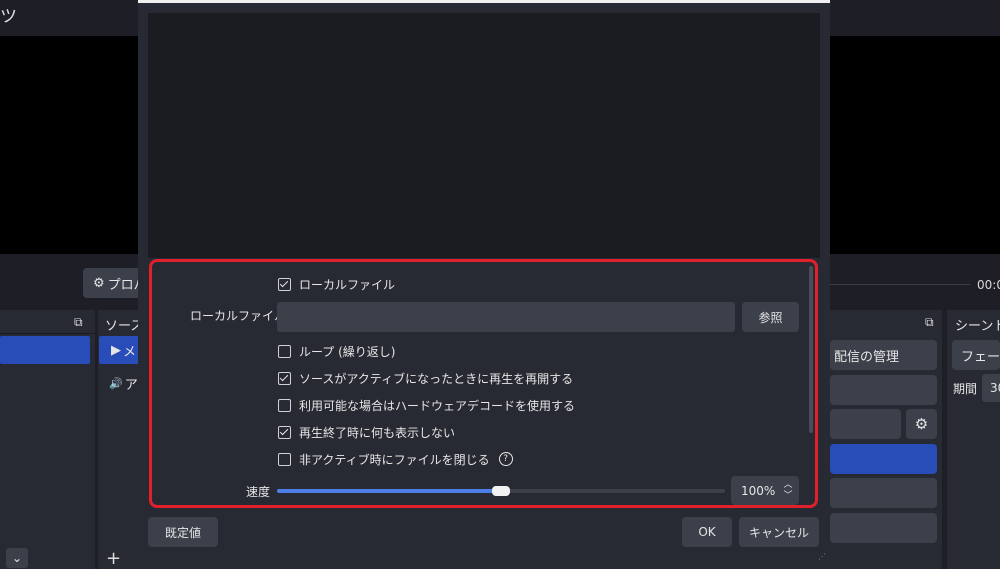 The image size is (1000, 569). What do you see at coordinates (69, 145) in the screenshot?
I see `program-preview-left` at bounding box center [69, 145].